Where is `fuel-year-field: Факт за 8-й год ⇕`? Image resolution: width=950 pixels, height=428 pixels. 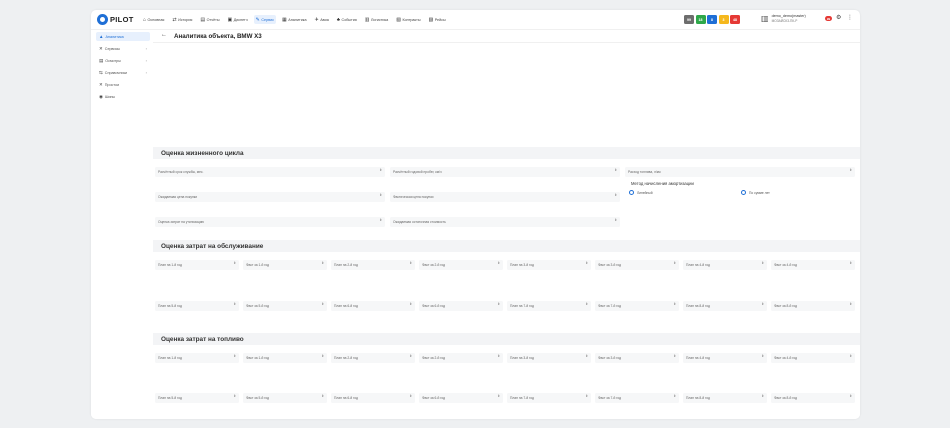
fuel-year-field: Факт за 8-й год ⇕ is located at coordinates (813, 398).